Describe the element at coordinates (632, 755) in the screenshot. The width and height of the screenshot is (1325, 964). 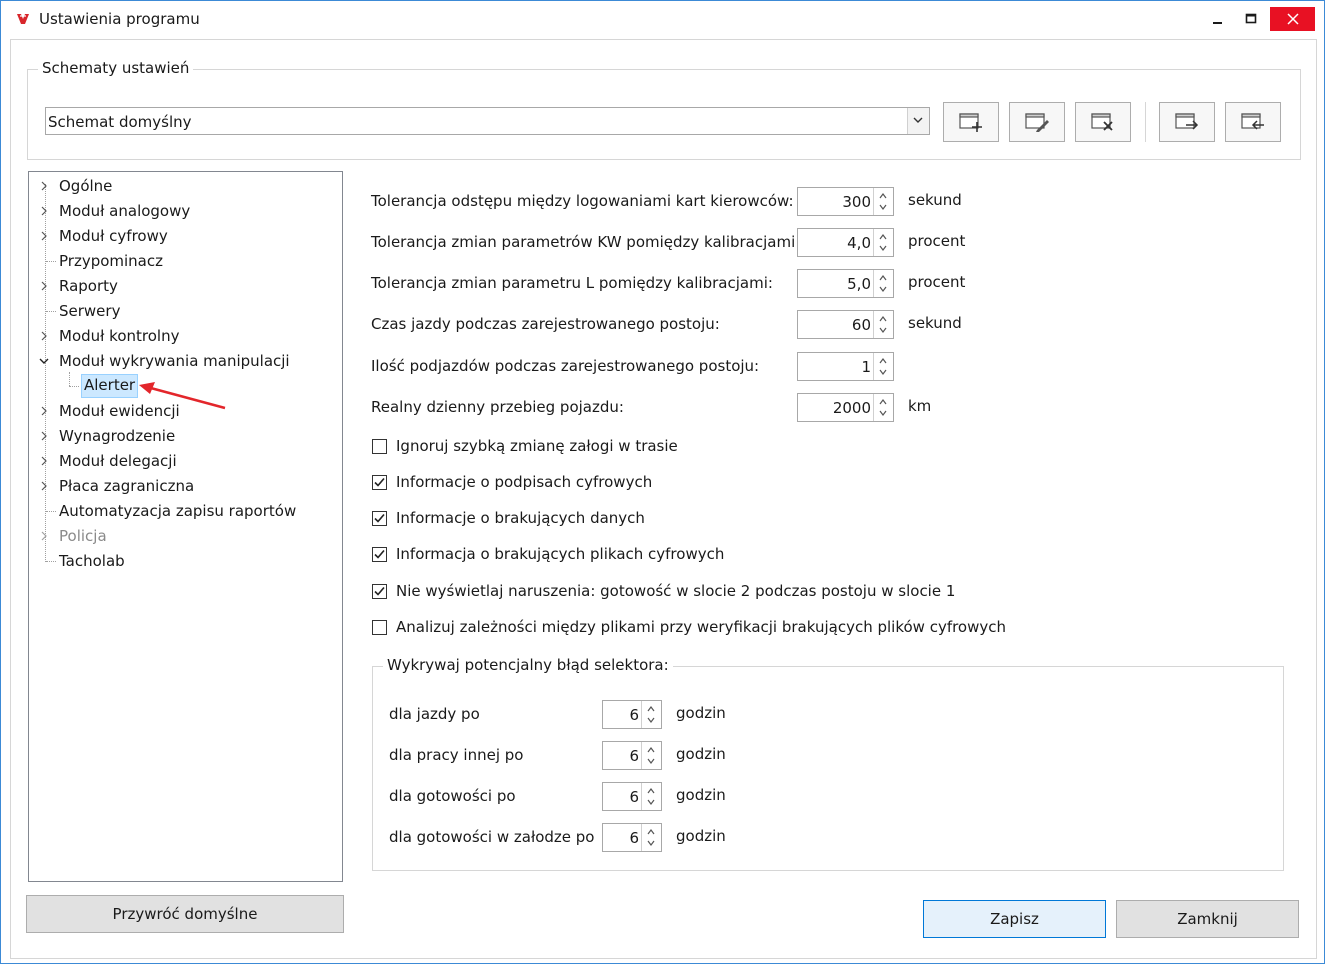
I see `selector-other-work-spinner: 6` at that location.